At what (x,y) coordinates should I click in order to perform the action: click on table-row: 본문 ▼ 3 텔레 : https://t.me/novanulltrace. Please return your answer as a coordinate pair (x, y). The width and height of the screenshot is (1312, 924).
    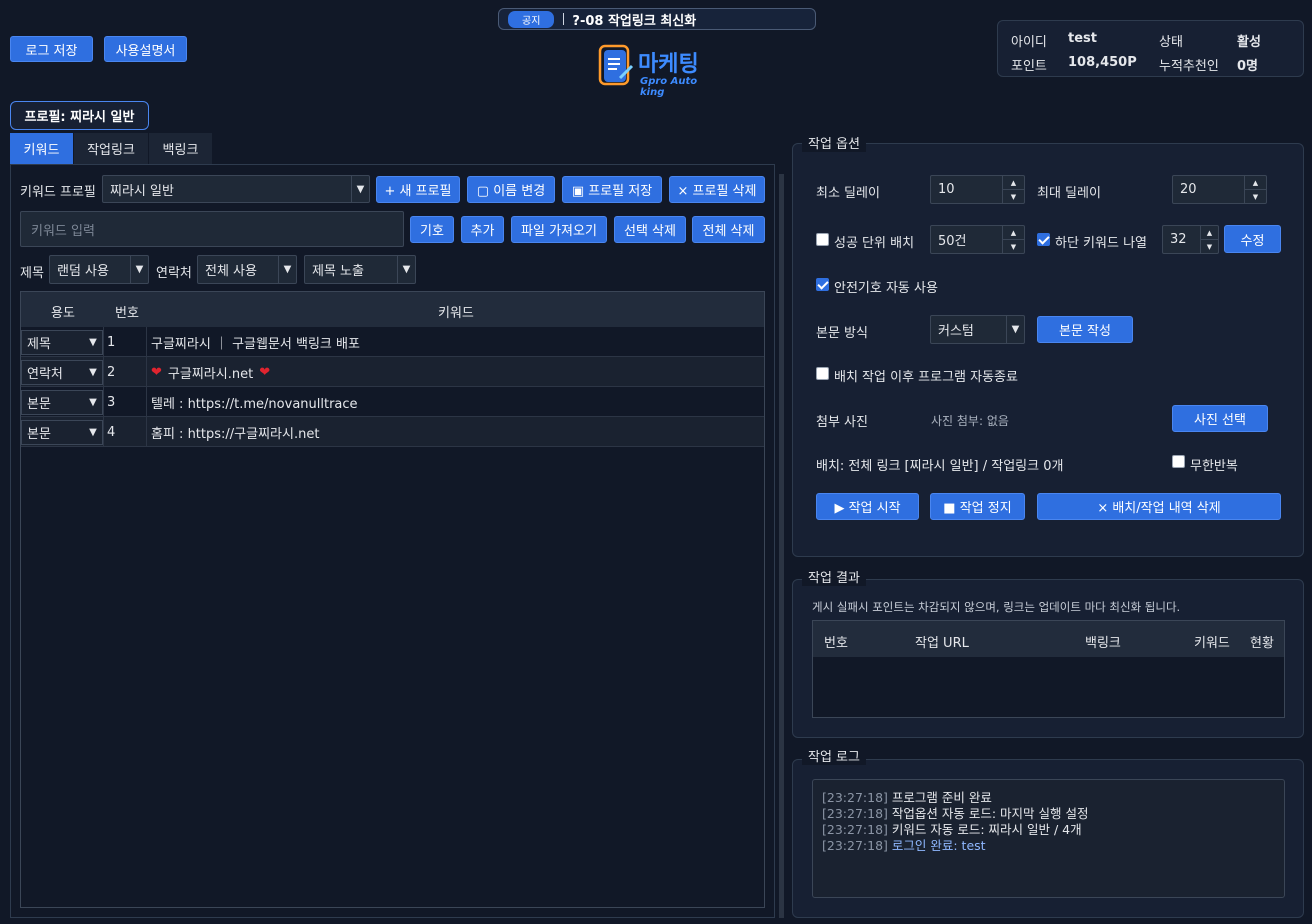
    Looking at the image, I should click on (392, 402).